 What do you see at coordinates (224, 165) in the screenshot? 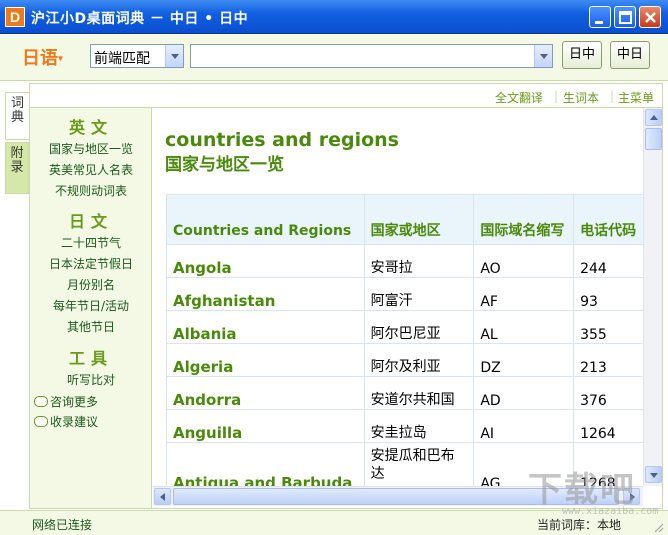
I see `page-title-cn: 国家与地区一览` at bounding box center [224, 165].